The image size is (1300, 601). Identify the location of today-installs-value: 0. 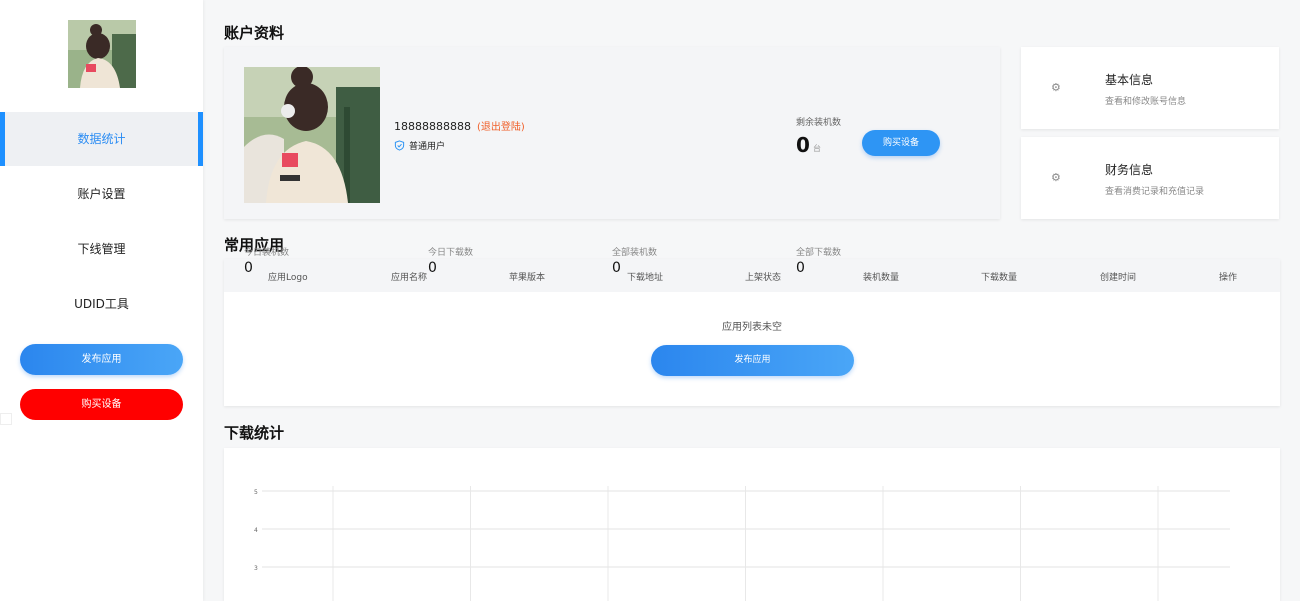
(248, 268).